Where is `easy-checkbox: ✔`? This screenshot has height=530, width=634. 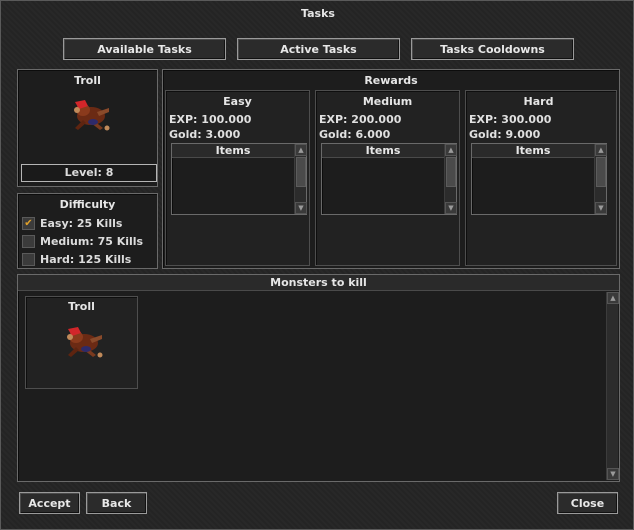 easy-checkbox: ✔ is located at coordinates (28, 223).